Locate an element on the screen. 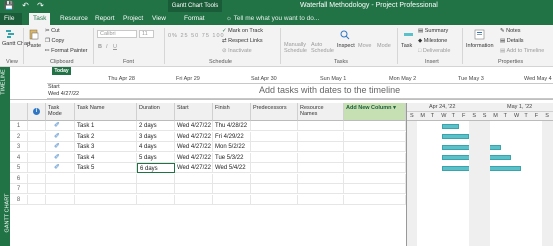 Image resolution: width=553 pixels, height=246 pixels. tab-resource: Resource is located at coordinates (74, 19).